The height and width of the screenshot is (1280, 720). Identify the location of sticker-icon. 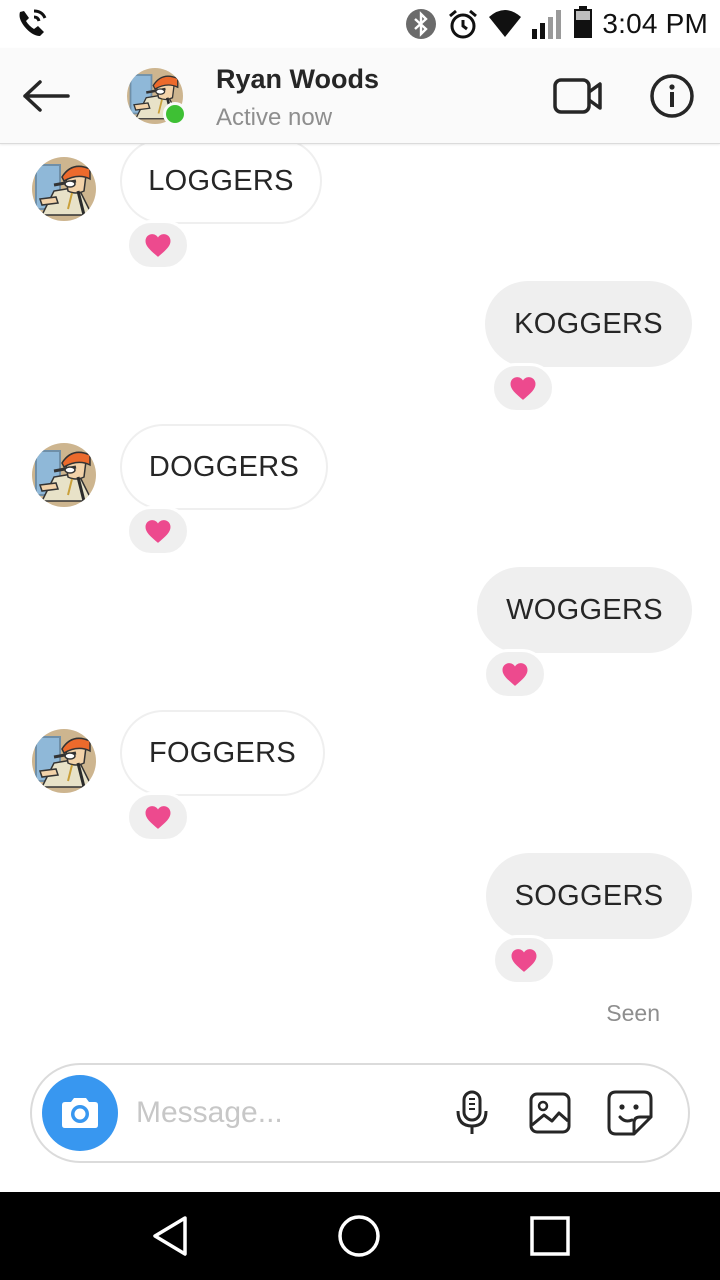
(630, 1113).